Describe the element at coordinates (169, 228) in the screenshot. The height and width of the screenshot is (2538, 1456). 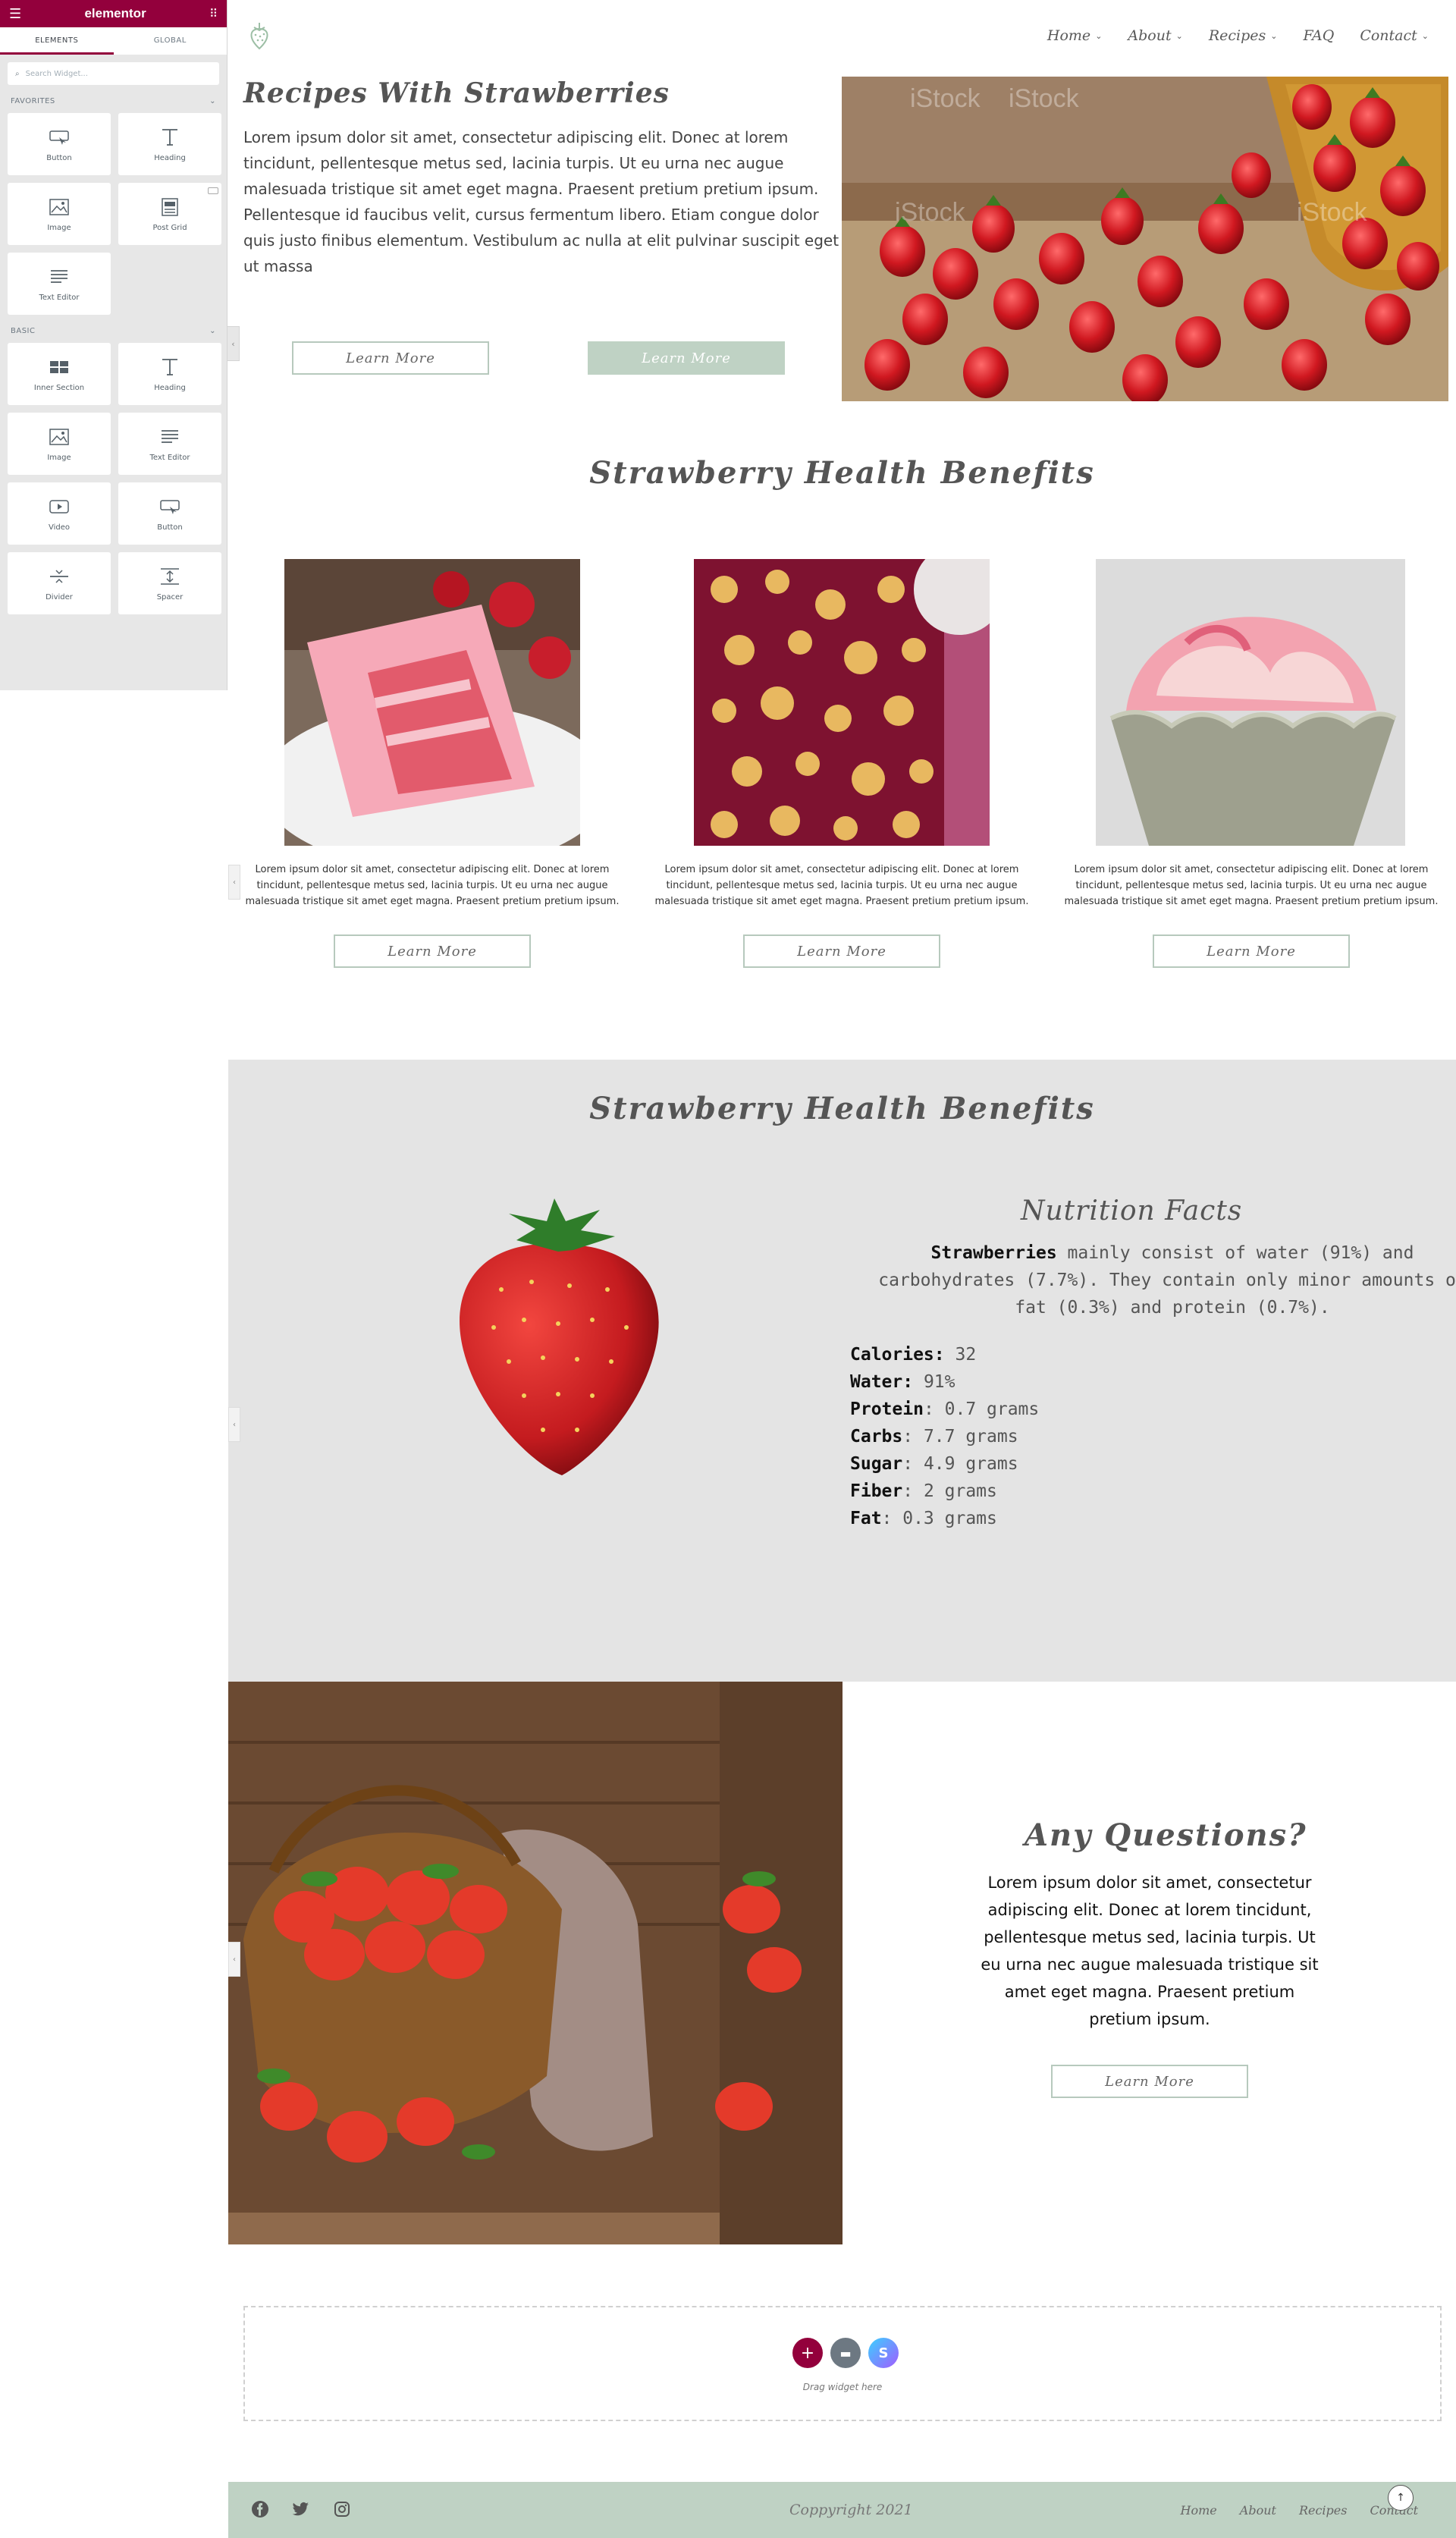
I see `widget-label: Post Grid` at that location.